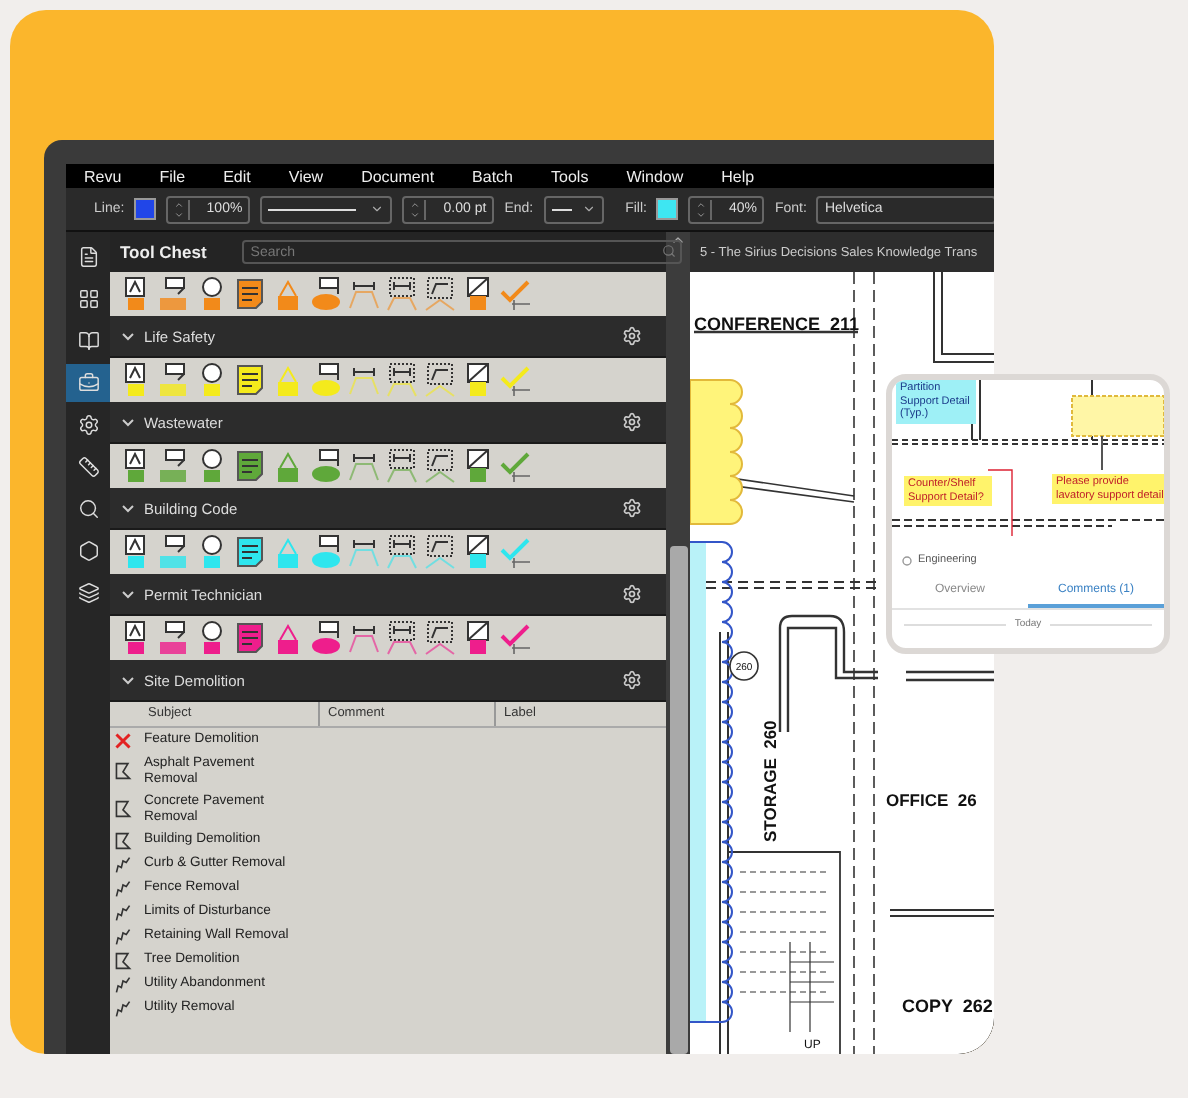 This screenshot has height=1098, width=1188. I want to click on room-label: STORAGE 260, so click(770, 781).